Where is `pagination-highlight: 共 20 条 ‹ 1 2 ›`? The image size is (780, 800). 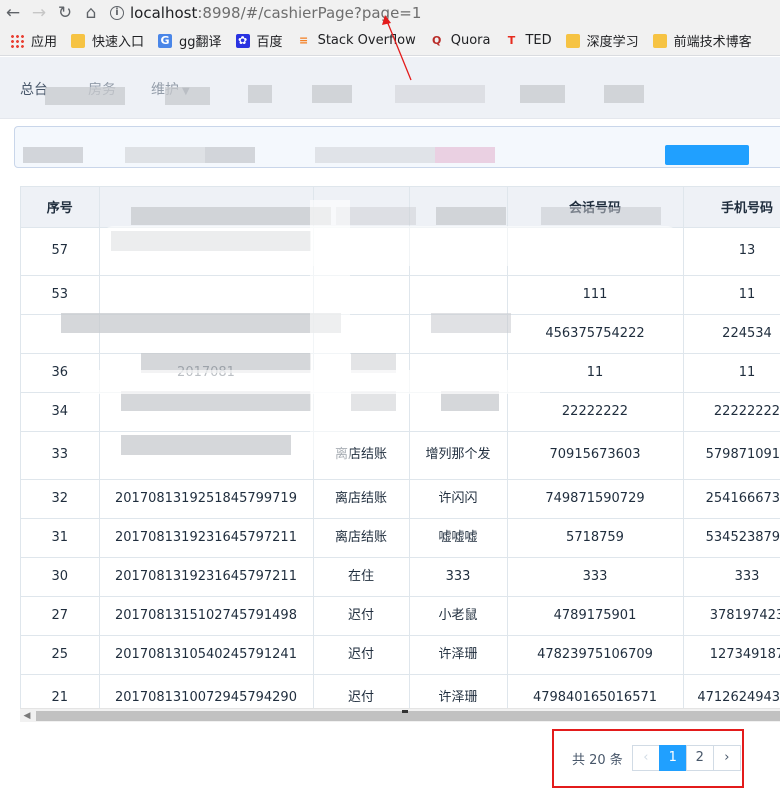 pagination-highlight: 共 20 条 ‹ 1 2 › is located at coordinates (648, 758).